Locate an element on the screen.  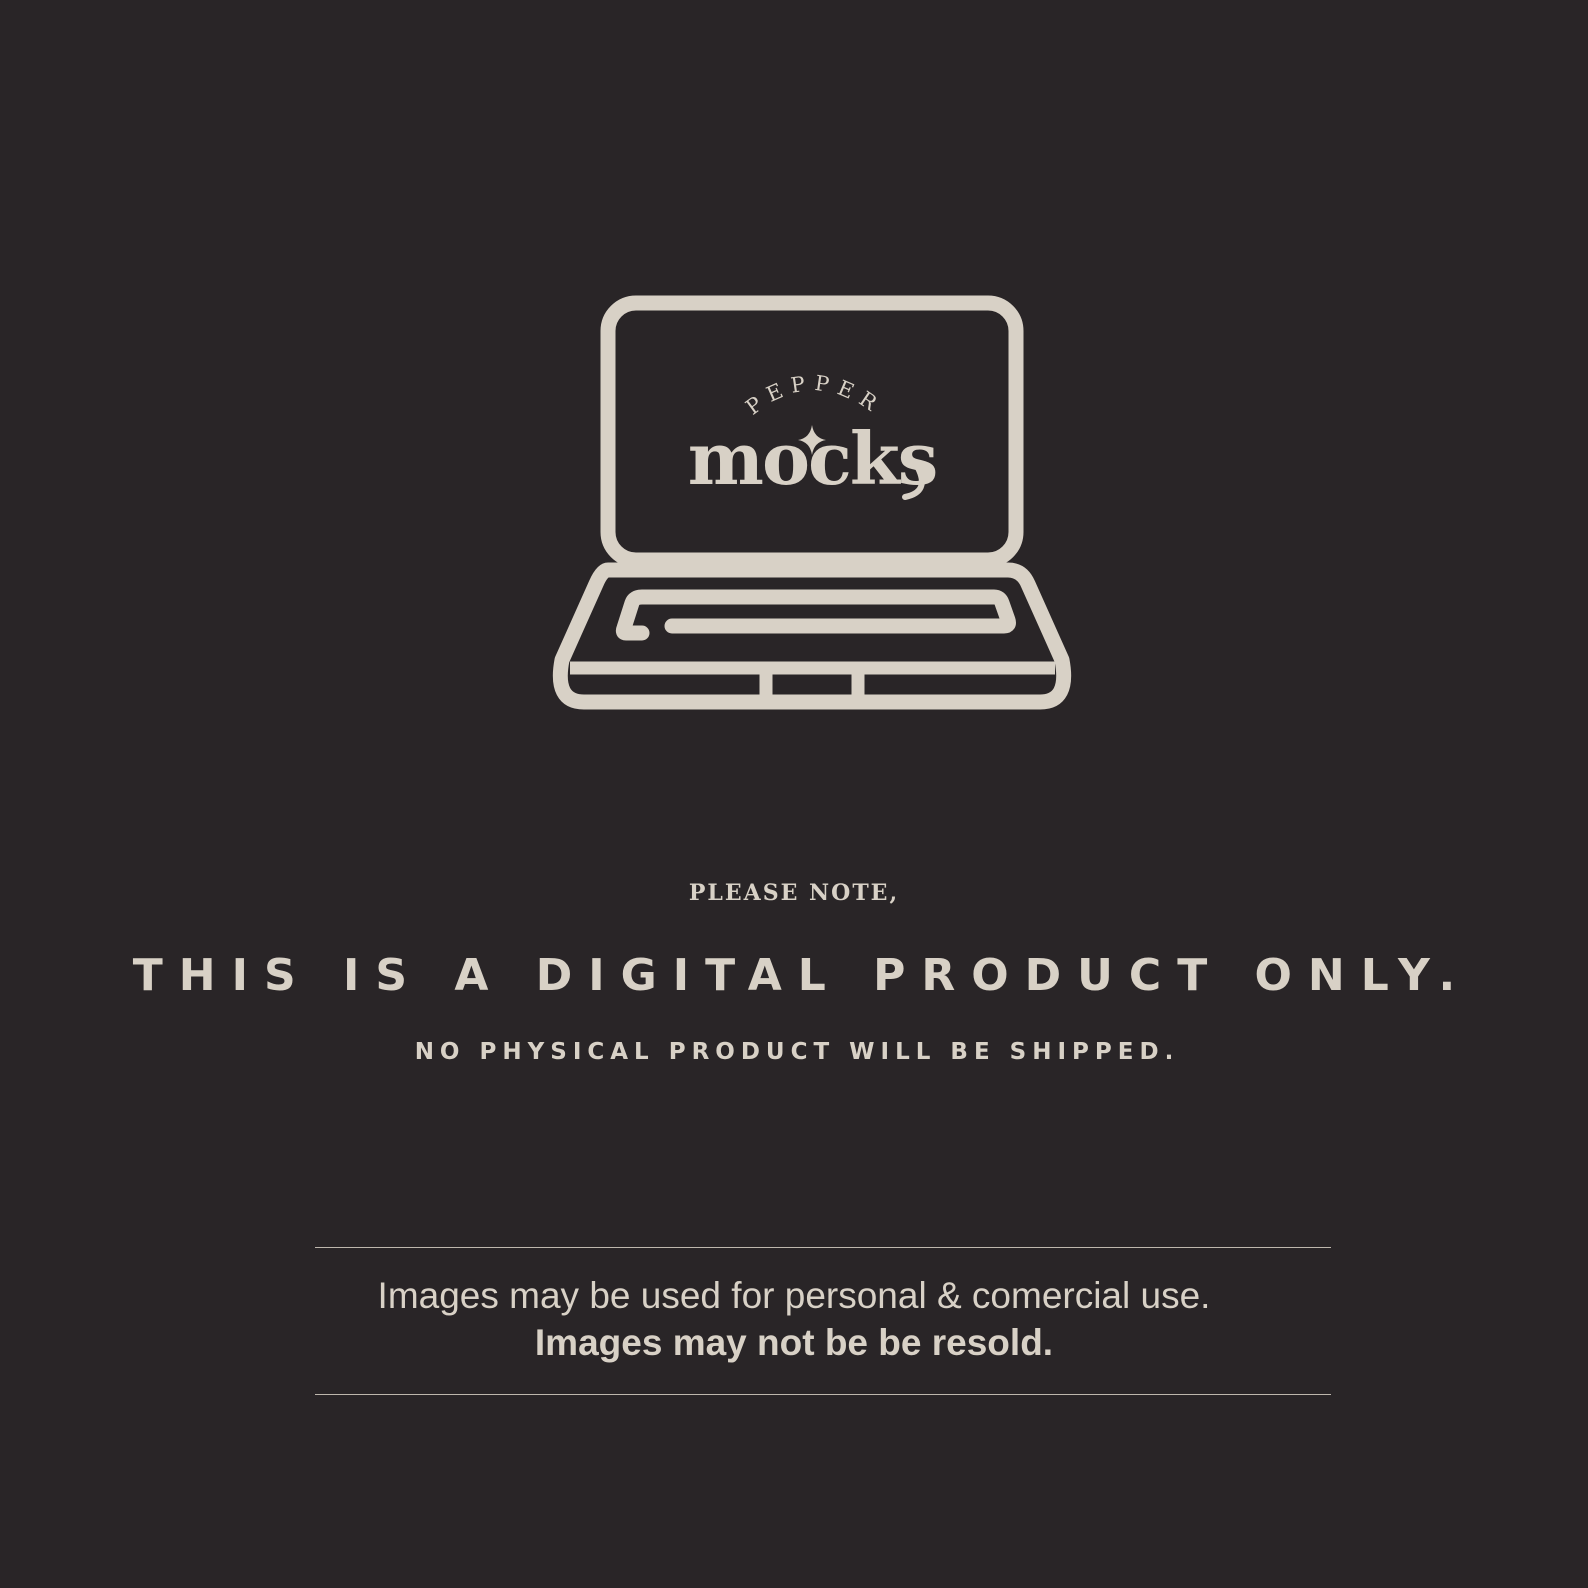
divider-top is located at coordinates (823, 1247).